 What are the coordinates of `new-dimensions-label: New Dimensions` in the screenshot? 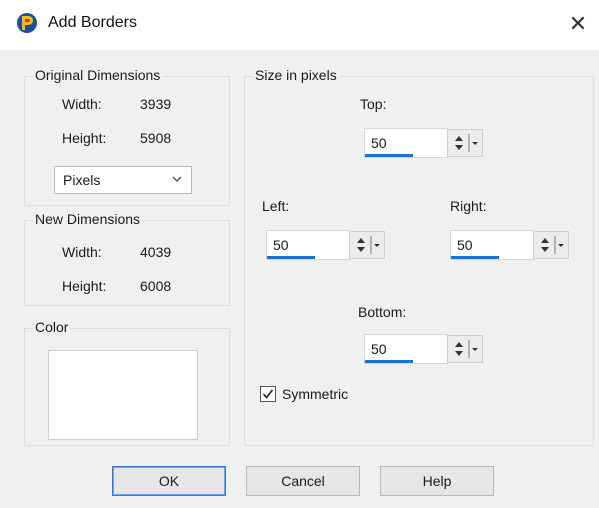 It's located at (88, 219).